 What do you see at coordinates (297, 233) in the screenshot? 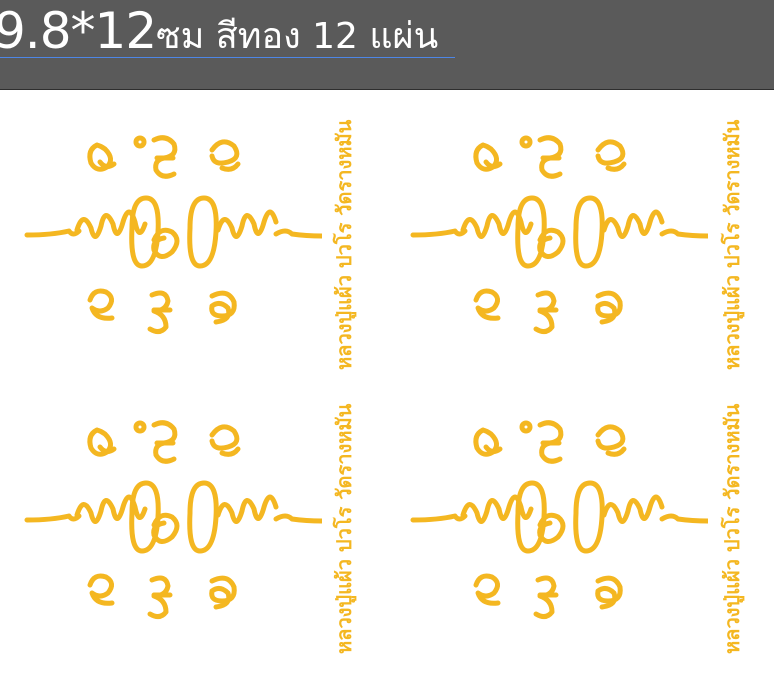
I see `ornament-right-tail` at bounding box center [297, 233].